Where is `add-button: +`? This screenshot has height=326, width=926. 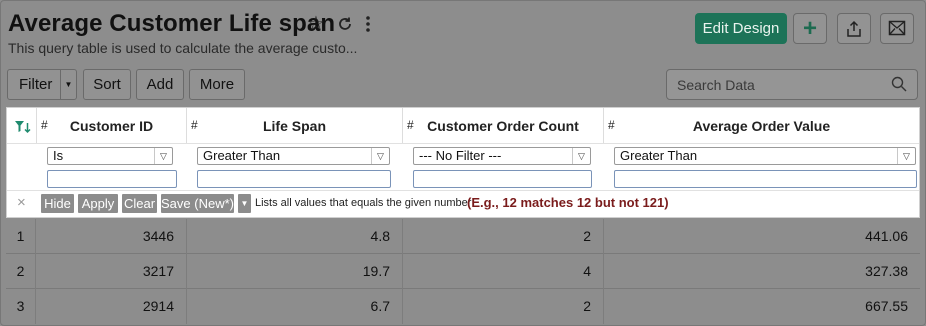
add-button: + is located at coordinates (810, 28).